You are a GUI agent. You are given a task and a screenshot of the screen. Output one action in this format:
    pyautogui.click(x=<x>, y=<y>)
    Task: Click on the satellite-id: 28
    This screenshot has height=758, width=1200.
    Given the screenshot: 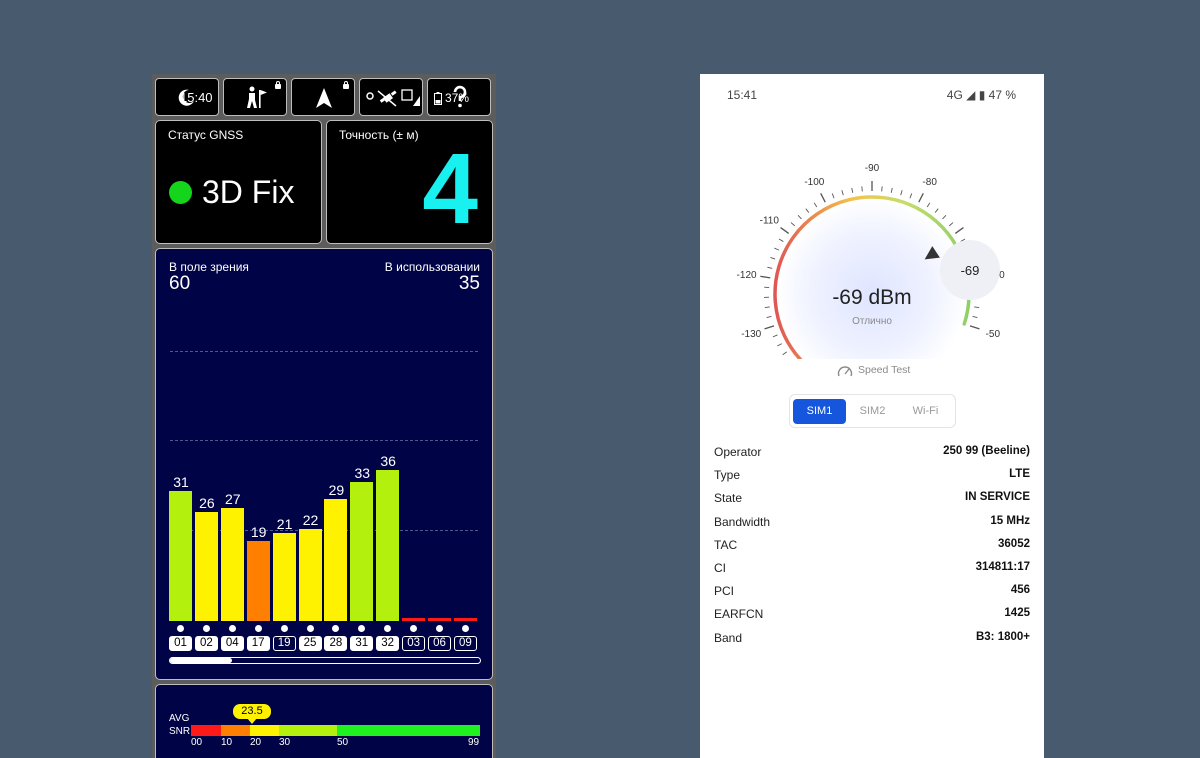 What is the action you would take?
    pyautogui.click(x=336, y=643)
    